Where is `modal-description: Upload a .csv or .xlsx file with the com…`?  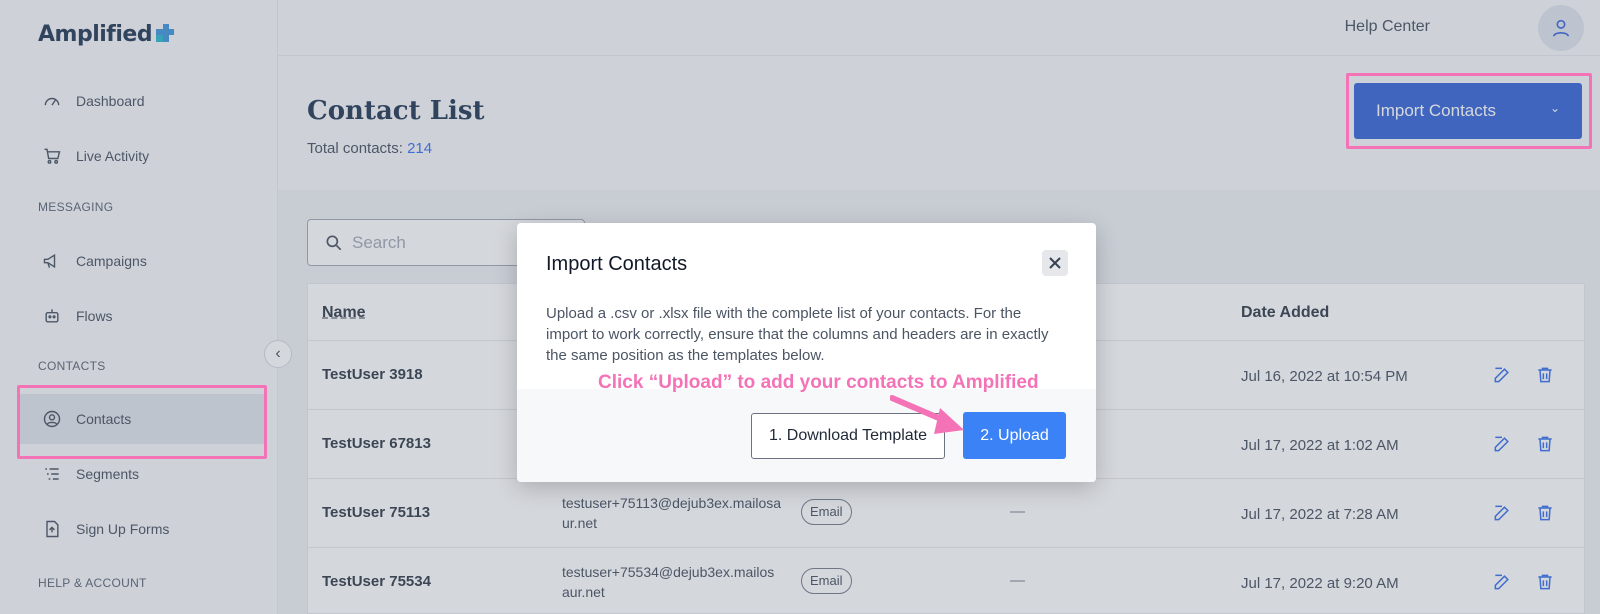
modal-description: Upload a .csv or .xlsx file with the com… is located at coordinates (797, 334).